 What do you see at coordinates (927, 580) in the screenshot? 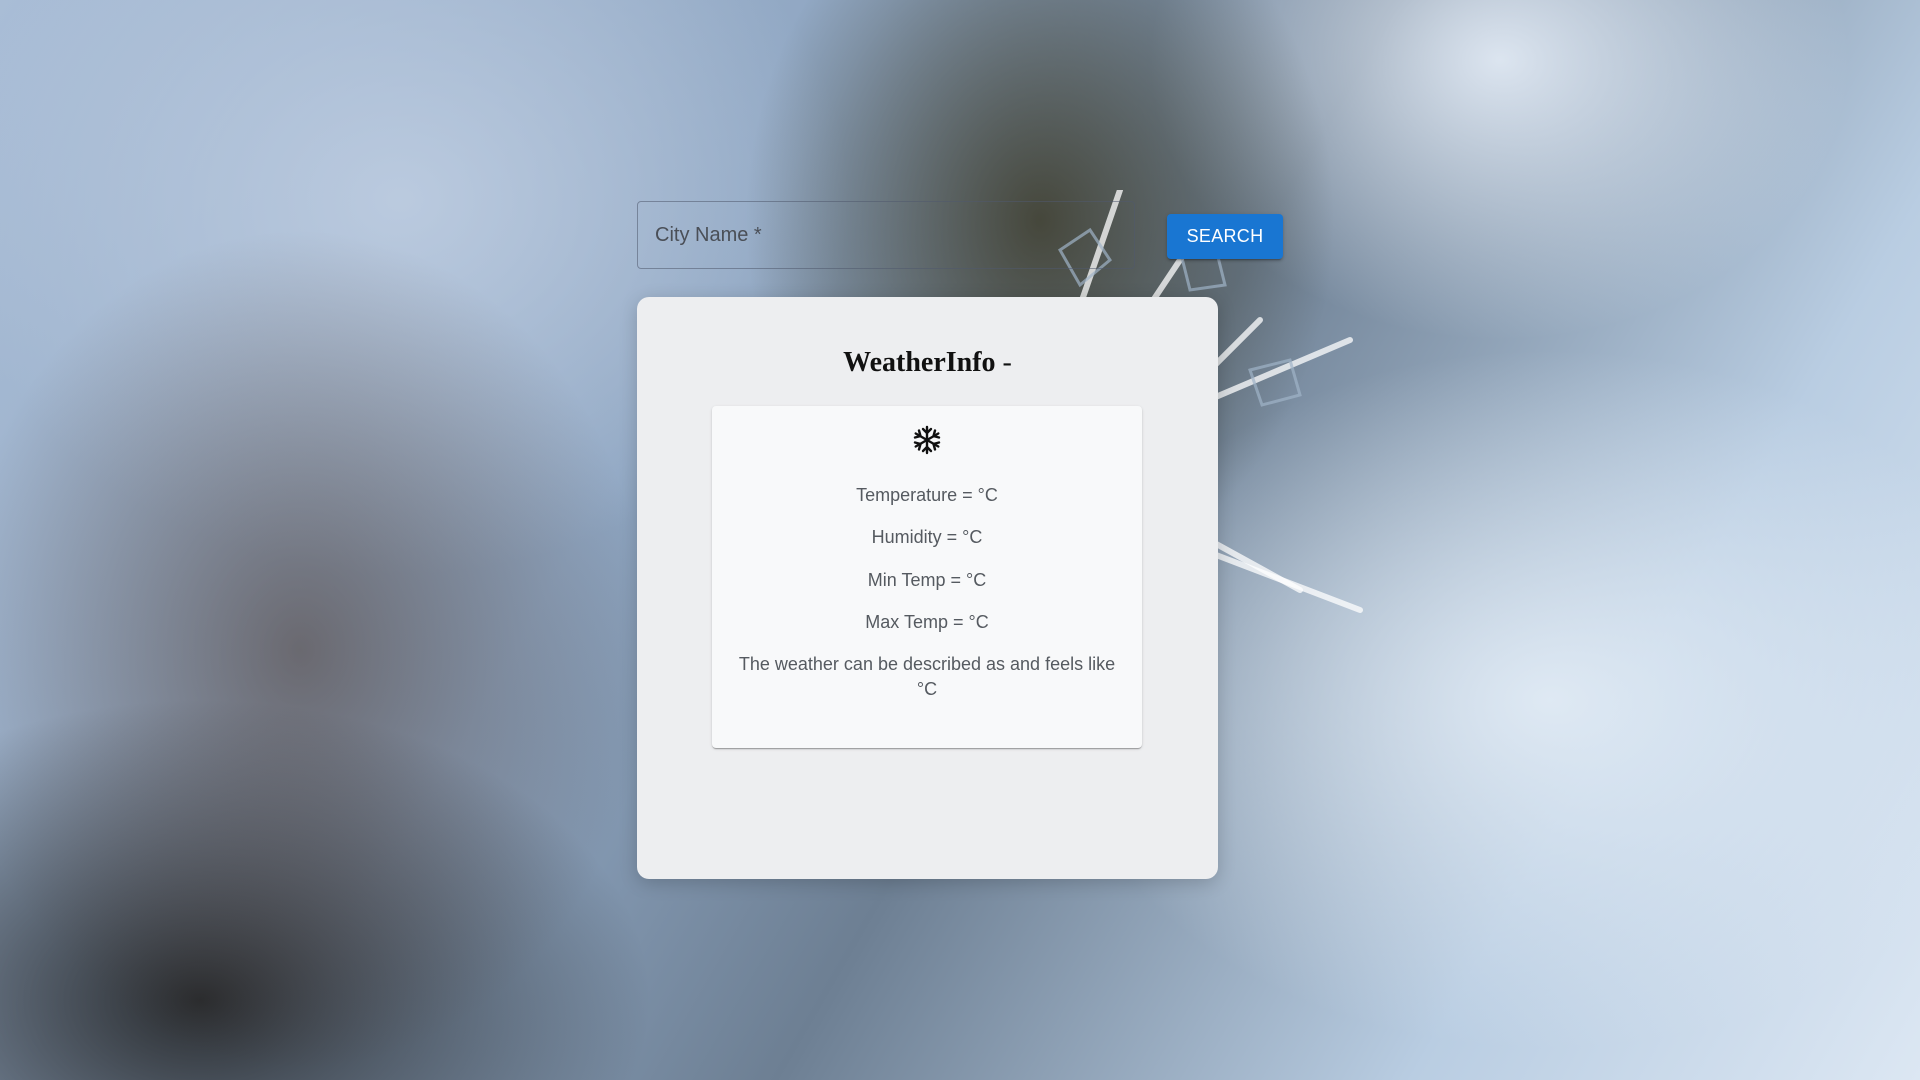
I see `min-temp-text: Min Temp = °C` at bounding box center [927, 580].